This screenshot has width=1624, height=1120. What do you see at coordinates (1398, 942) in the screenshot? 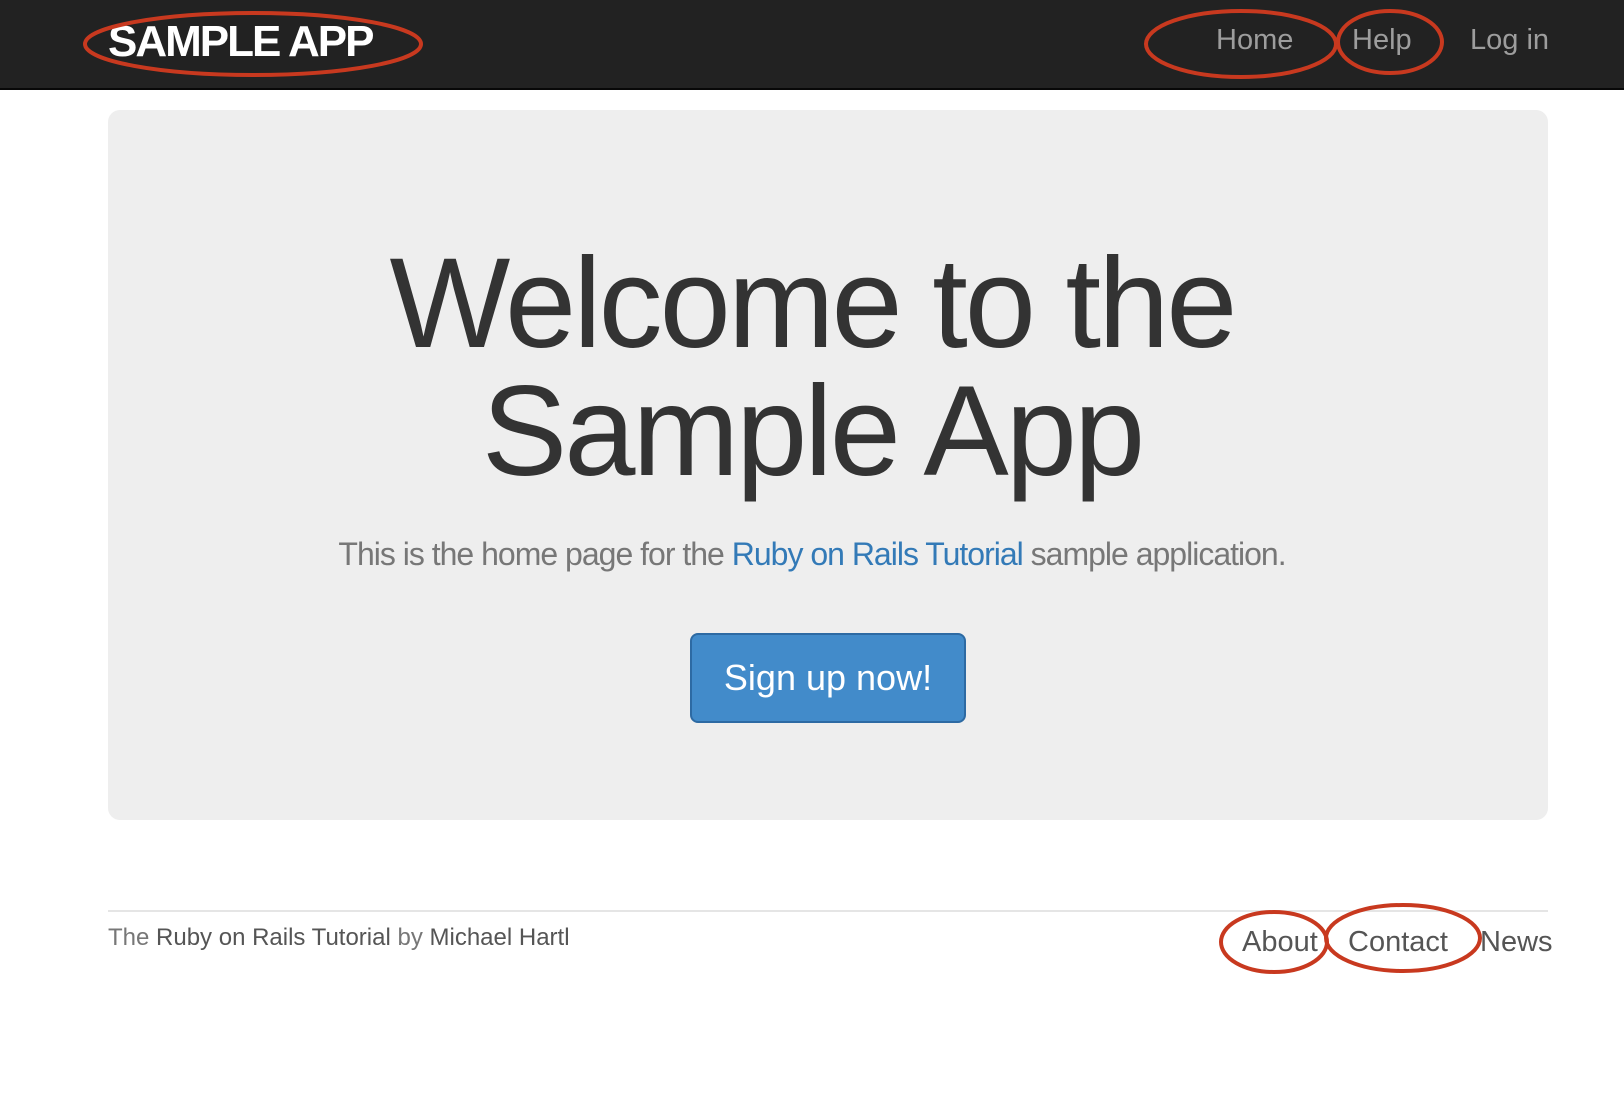
I see `footer-contact-link: Contact` at bounding box center [1398, 942].